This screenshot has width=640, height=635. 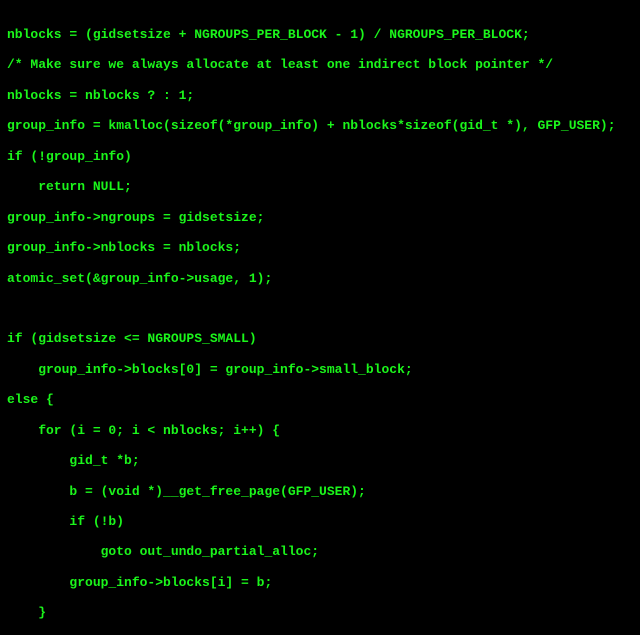 I want to click on code-line: }, so click(x=27, y=613).